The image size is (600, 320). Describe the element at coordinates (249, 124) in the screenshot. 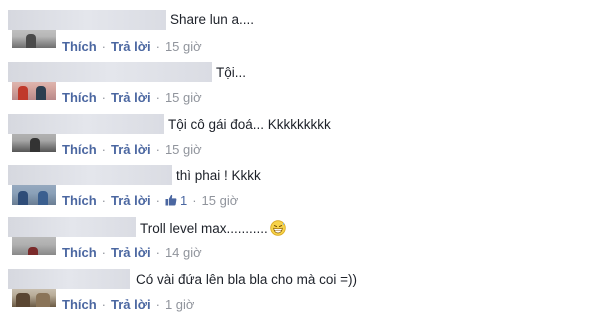

I see `comment-text: Tội cô gái đoá... Kkkkkkkkk` at that location.